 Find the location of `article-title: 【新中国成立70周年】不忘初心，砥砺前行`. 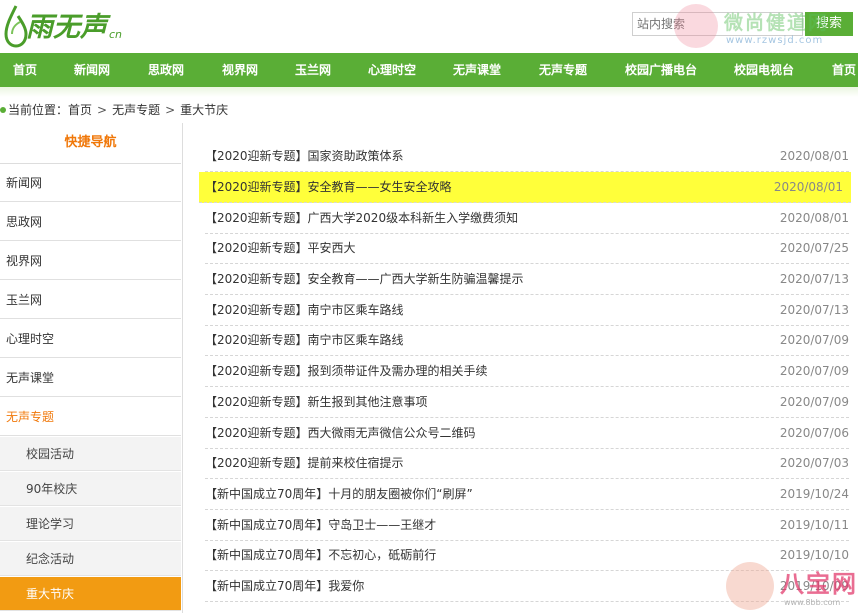

article-title: 【新中国成立70周年】不忘初心，砥砺前行 is located at coordinates (320, 555).